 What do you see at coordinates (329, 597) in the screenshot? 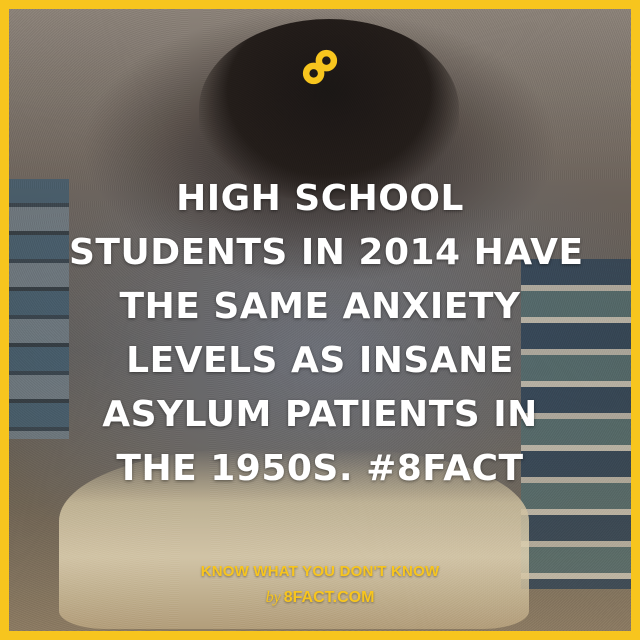
I see `site-link: 8FACT.COM` at bounding box center [329, 597].